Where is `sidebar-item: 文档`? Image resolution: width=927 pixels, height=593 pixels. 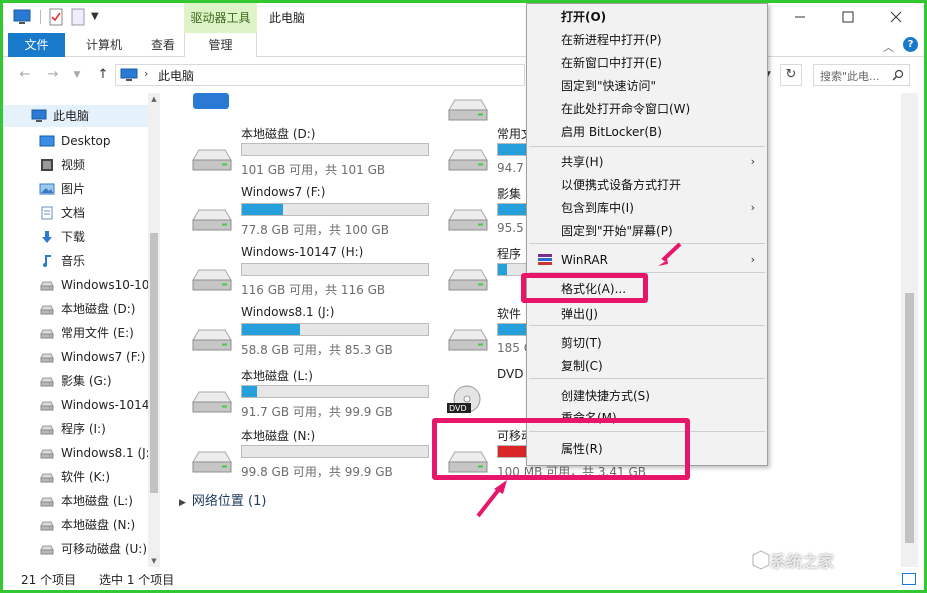
sidebar-item: 文档 is located at coordinates (75, 213).